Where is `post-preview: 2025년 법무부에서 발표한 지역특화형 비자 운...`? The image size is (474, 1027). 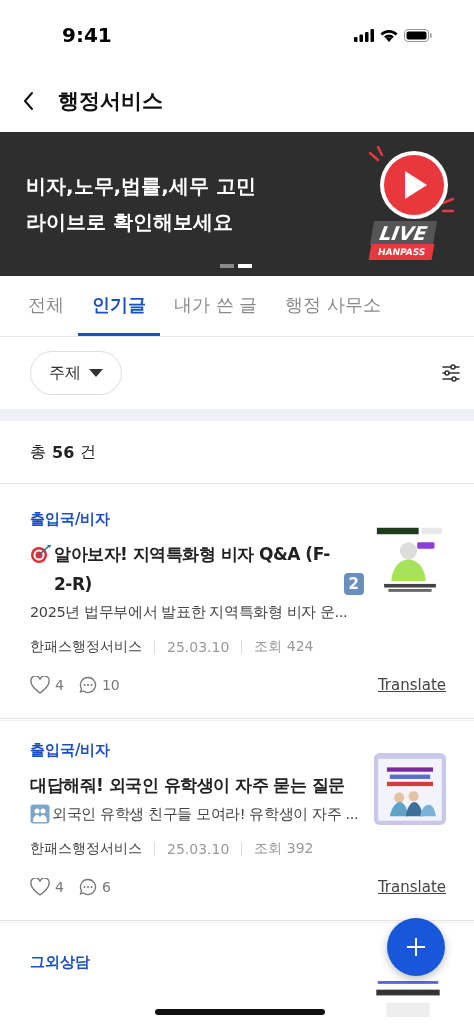 post-preview: 2025년 법무부에서 발표한 지역특화형 비자 운... is located at coordinates (189, 612).